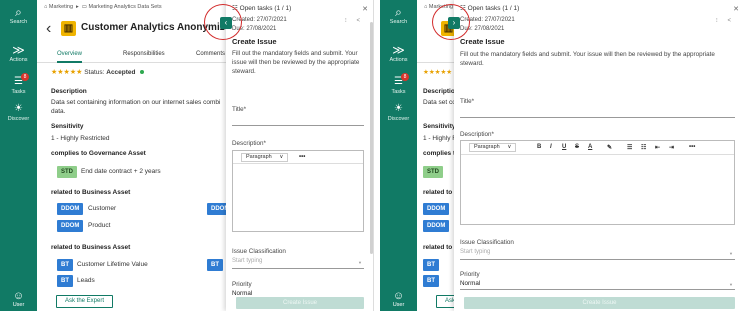 The image size is (745, 311). I want to click on bulleted-list-icon: ☰, so click(629, 147).